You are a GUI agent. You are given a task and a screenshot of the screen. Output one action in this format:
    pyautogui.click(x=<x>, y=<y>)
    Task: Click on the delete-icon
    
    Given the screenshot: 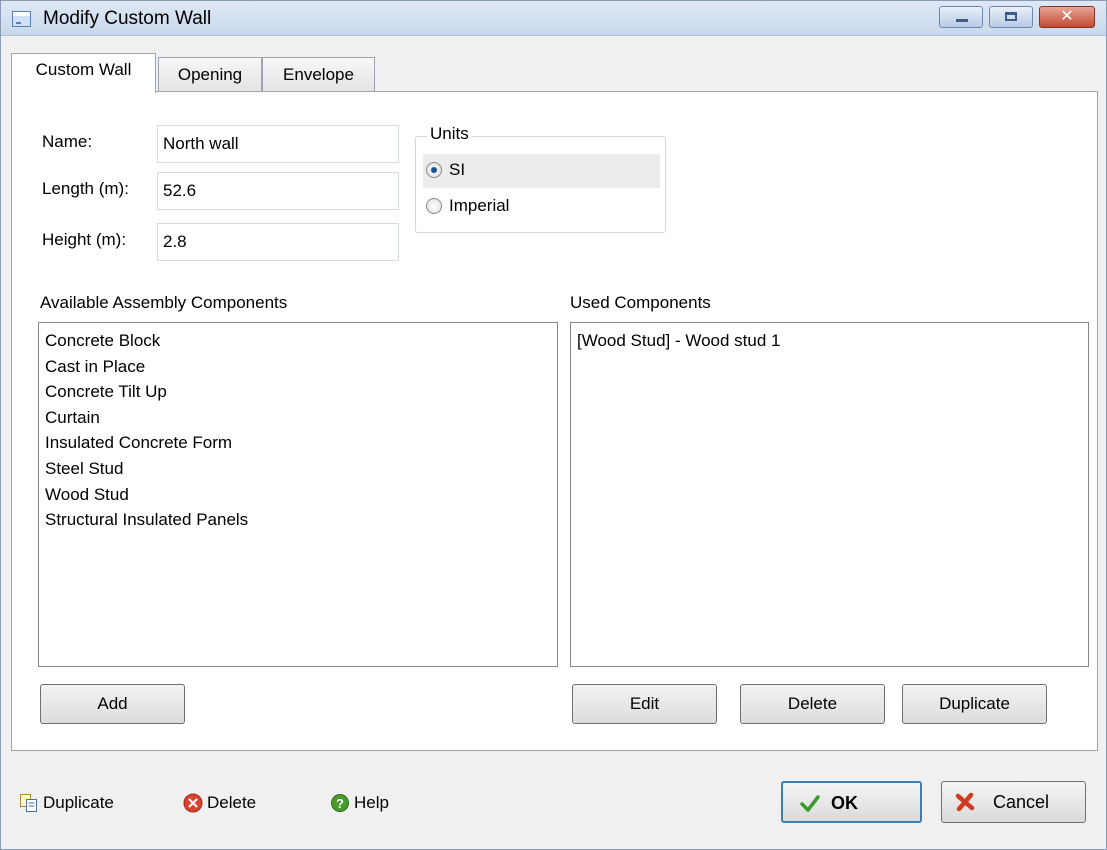 What is the action you would take?
    pyautogui.click(x=193, y=803)
    